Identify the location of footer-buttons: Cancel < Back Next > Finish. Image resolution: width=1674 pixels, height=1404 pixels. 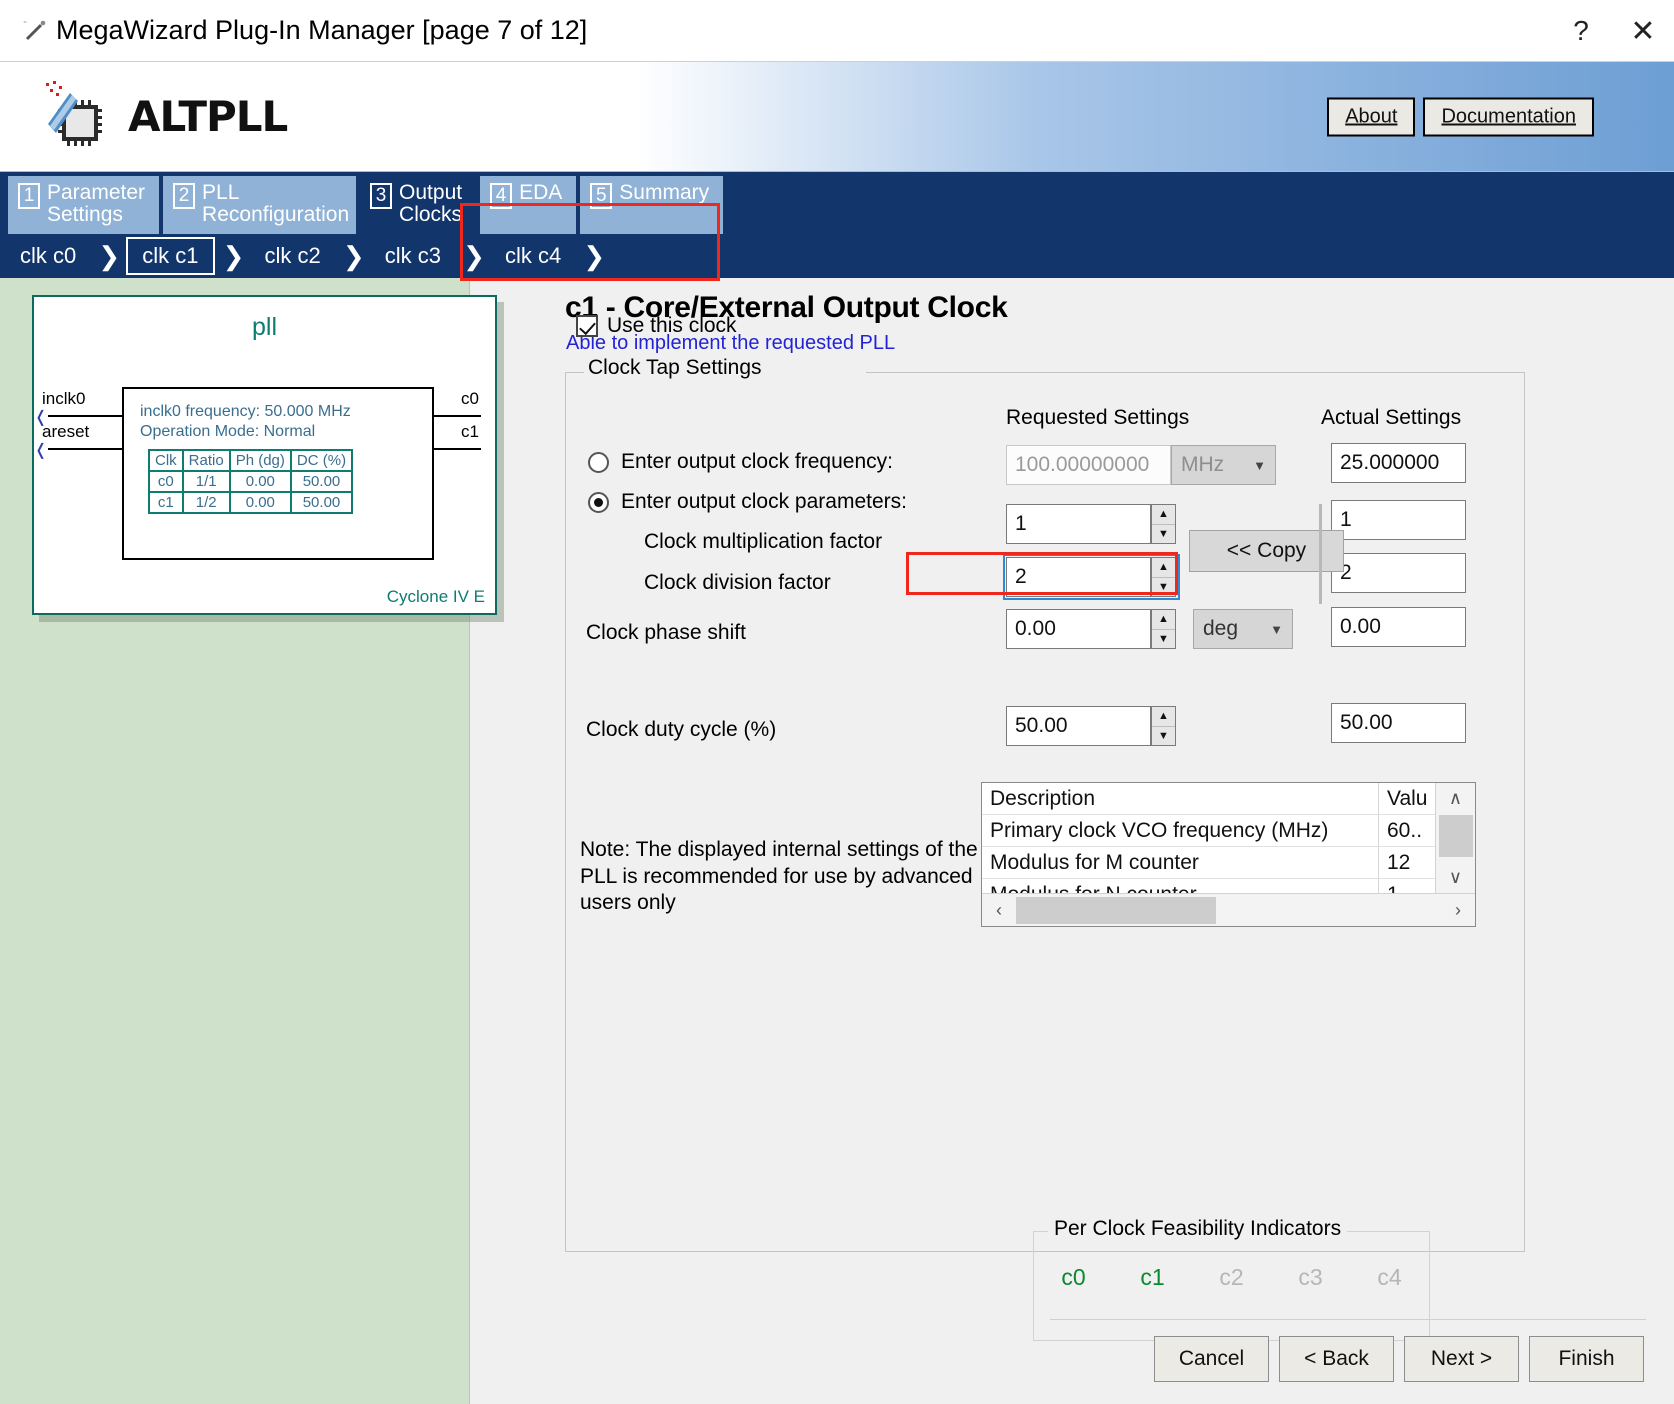
(1399, 1359).